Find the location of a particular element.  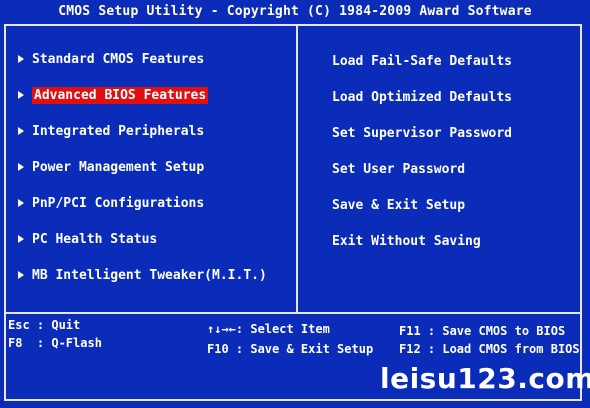

menu-divider-vertical is located at coordinates (297, 169).